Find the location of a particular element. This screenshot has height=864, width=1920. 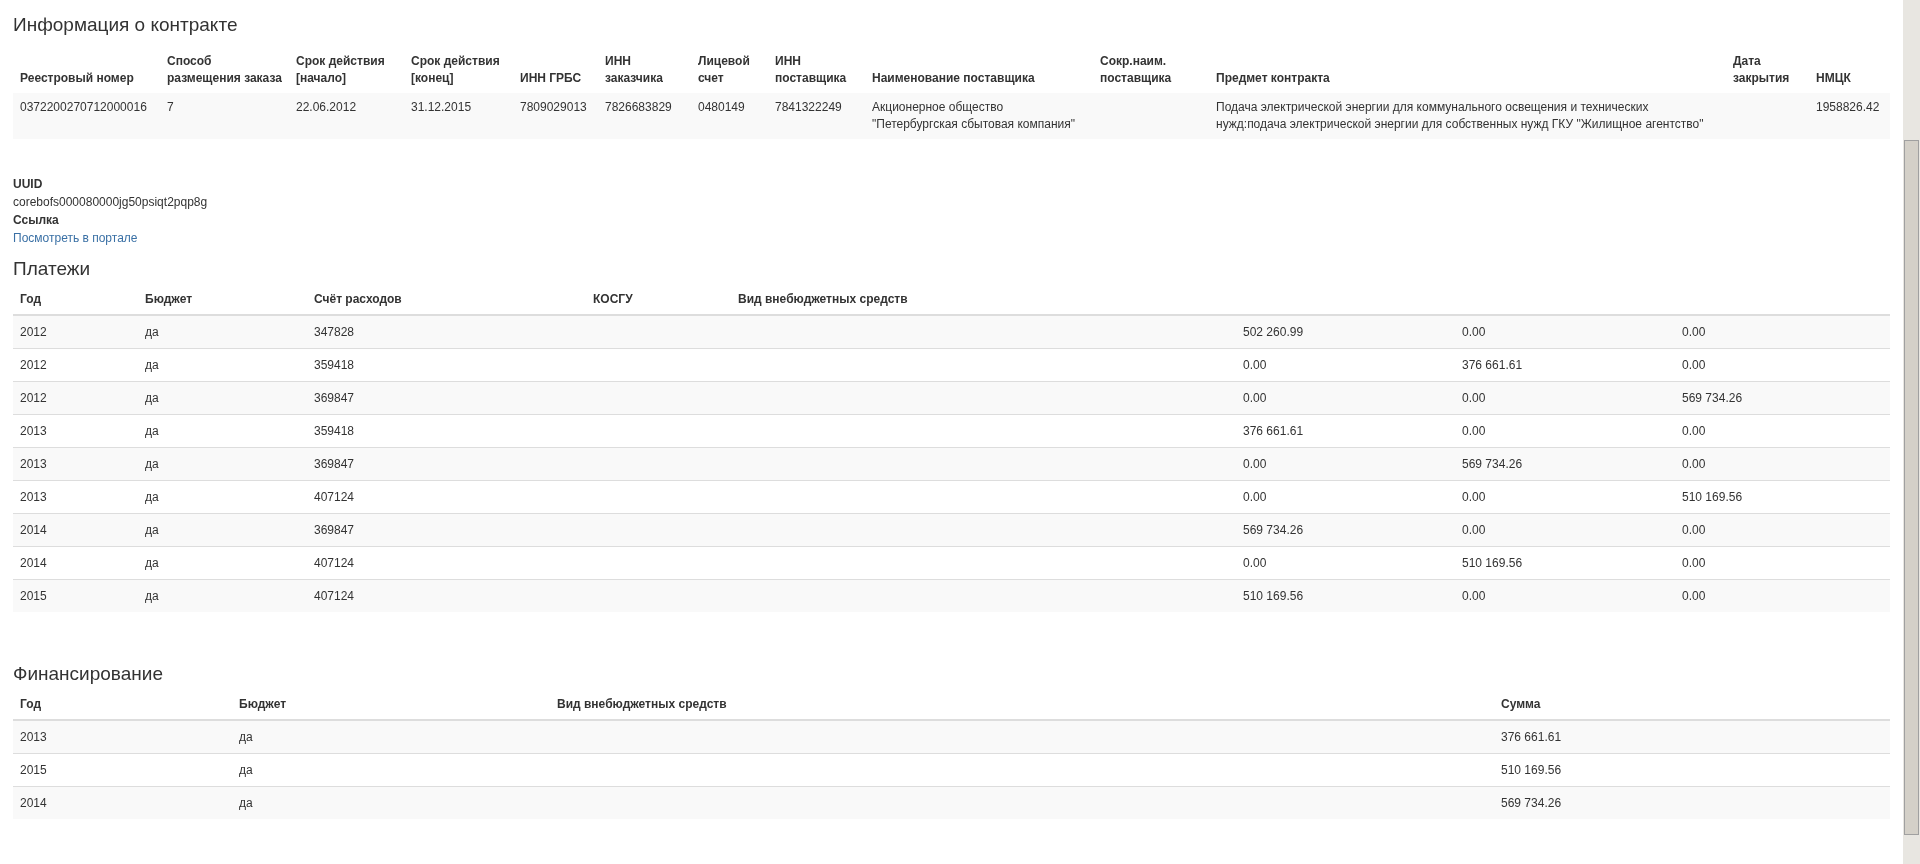

field-label: UUID is located at coordinates (28, 184).